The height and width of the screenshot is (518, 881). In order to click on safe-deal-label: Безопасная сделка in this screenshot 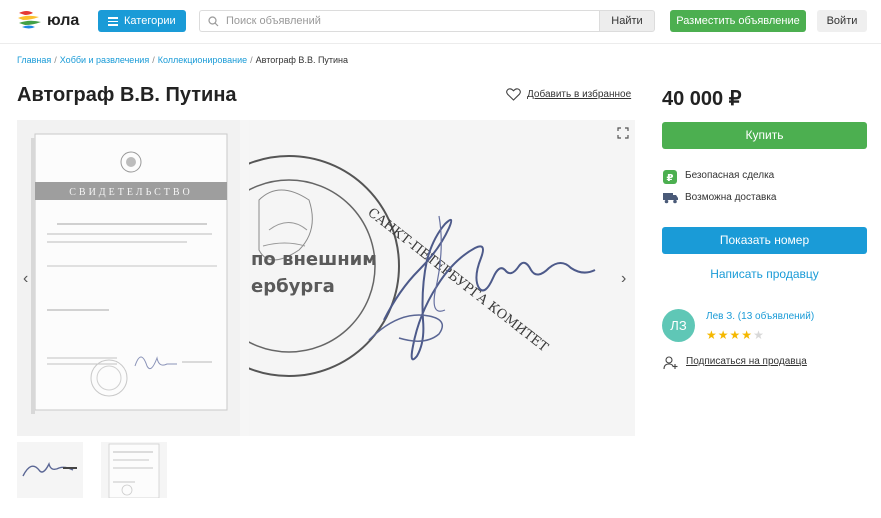, I will do `click(730, 175)`.